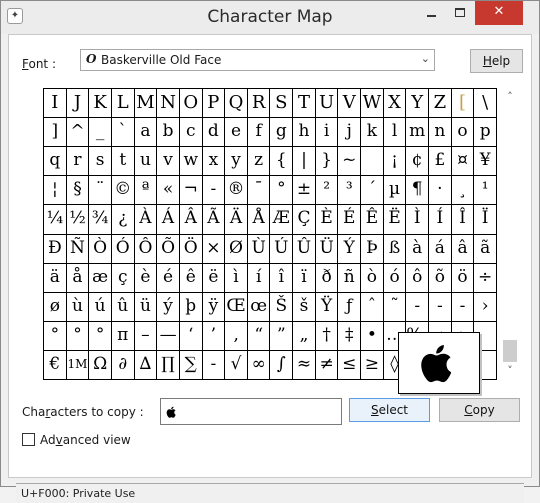 Image resolution: width=540 pixels, height=503 pixels. What do you see at coordinates (350, 307) in the screenshot?
I see `char-cell: ƒ` at bounding box center [350, 307].